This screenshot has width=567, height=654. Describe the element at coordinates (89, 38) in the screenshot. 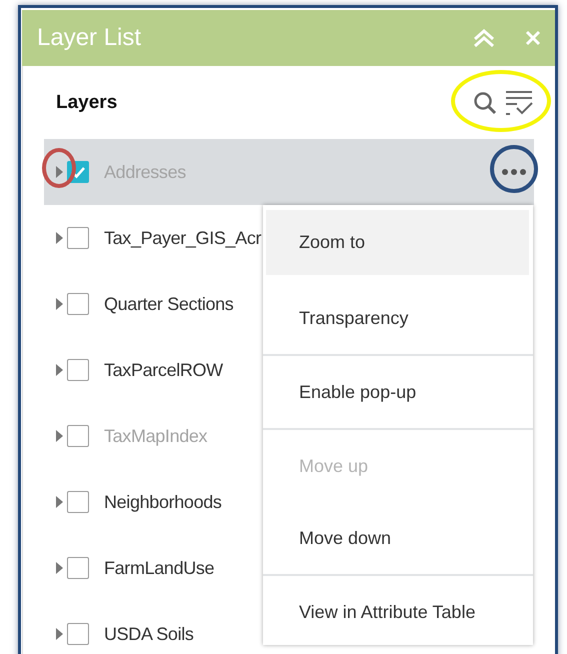

I see `panel-title: Layer List` at that location.